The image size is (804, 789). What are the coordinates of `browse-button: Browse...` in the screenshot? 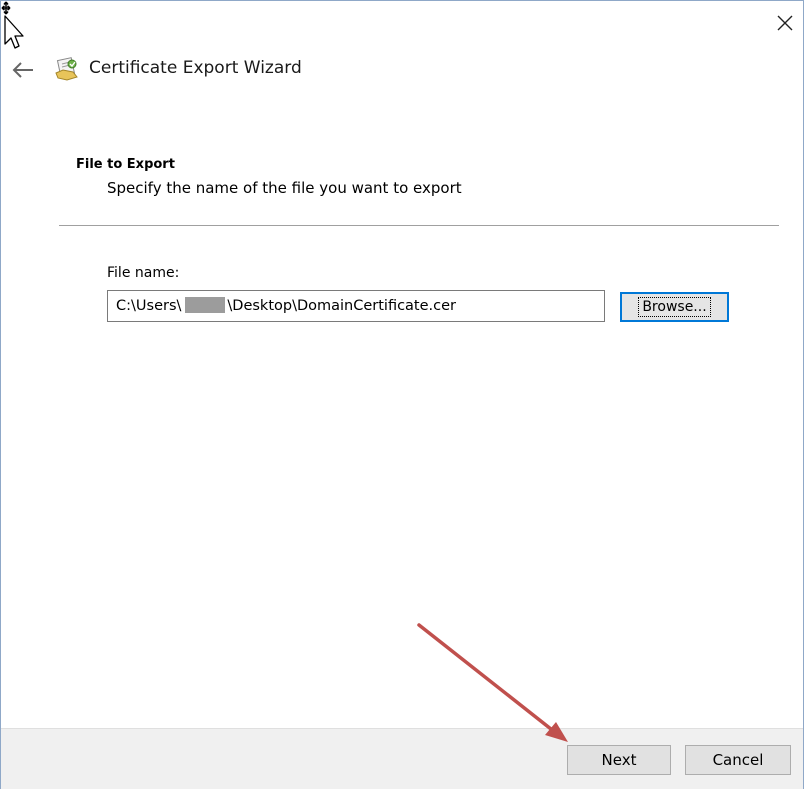 It's located at (674, 307).